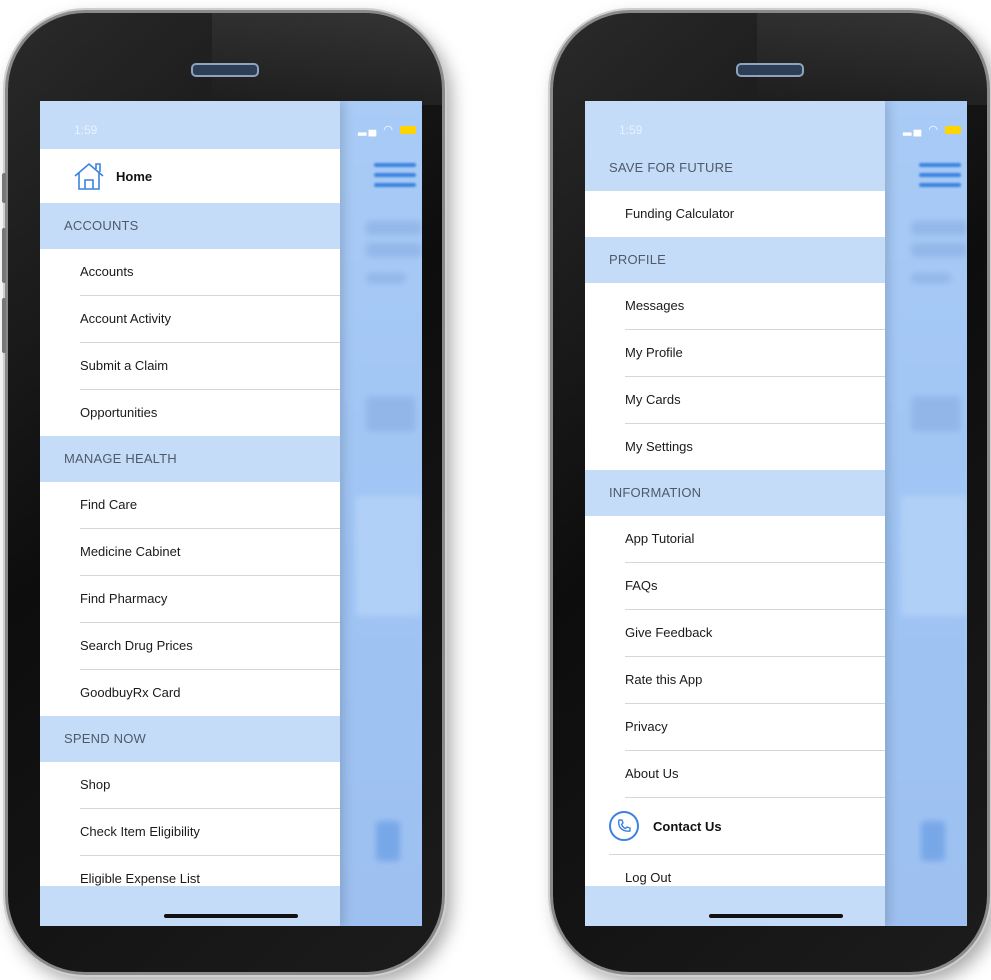 This screenshot has height=980, width=991. I want to click on menu-item-accounts: Accounts, so click(210, 272).